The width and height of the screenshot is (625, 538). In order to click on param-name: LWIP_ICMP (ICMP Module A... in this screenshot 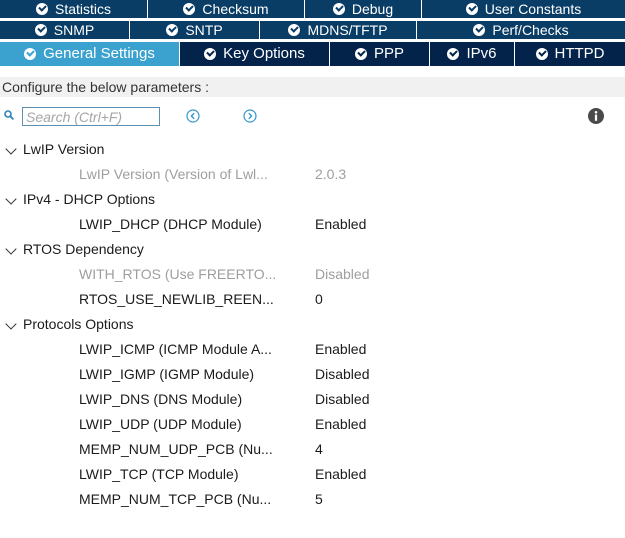, I will do `click(175, 349)`.